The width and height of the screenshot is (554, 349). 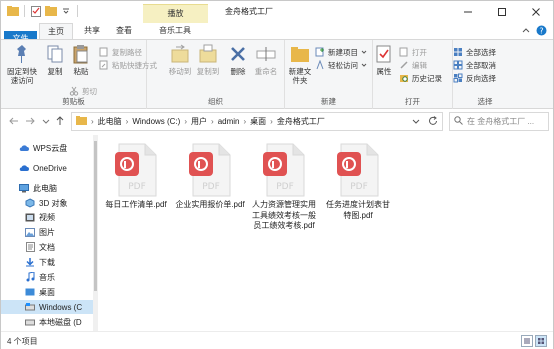 I want to click on copy-to-button: 复制到, so click(x=208, y=59).